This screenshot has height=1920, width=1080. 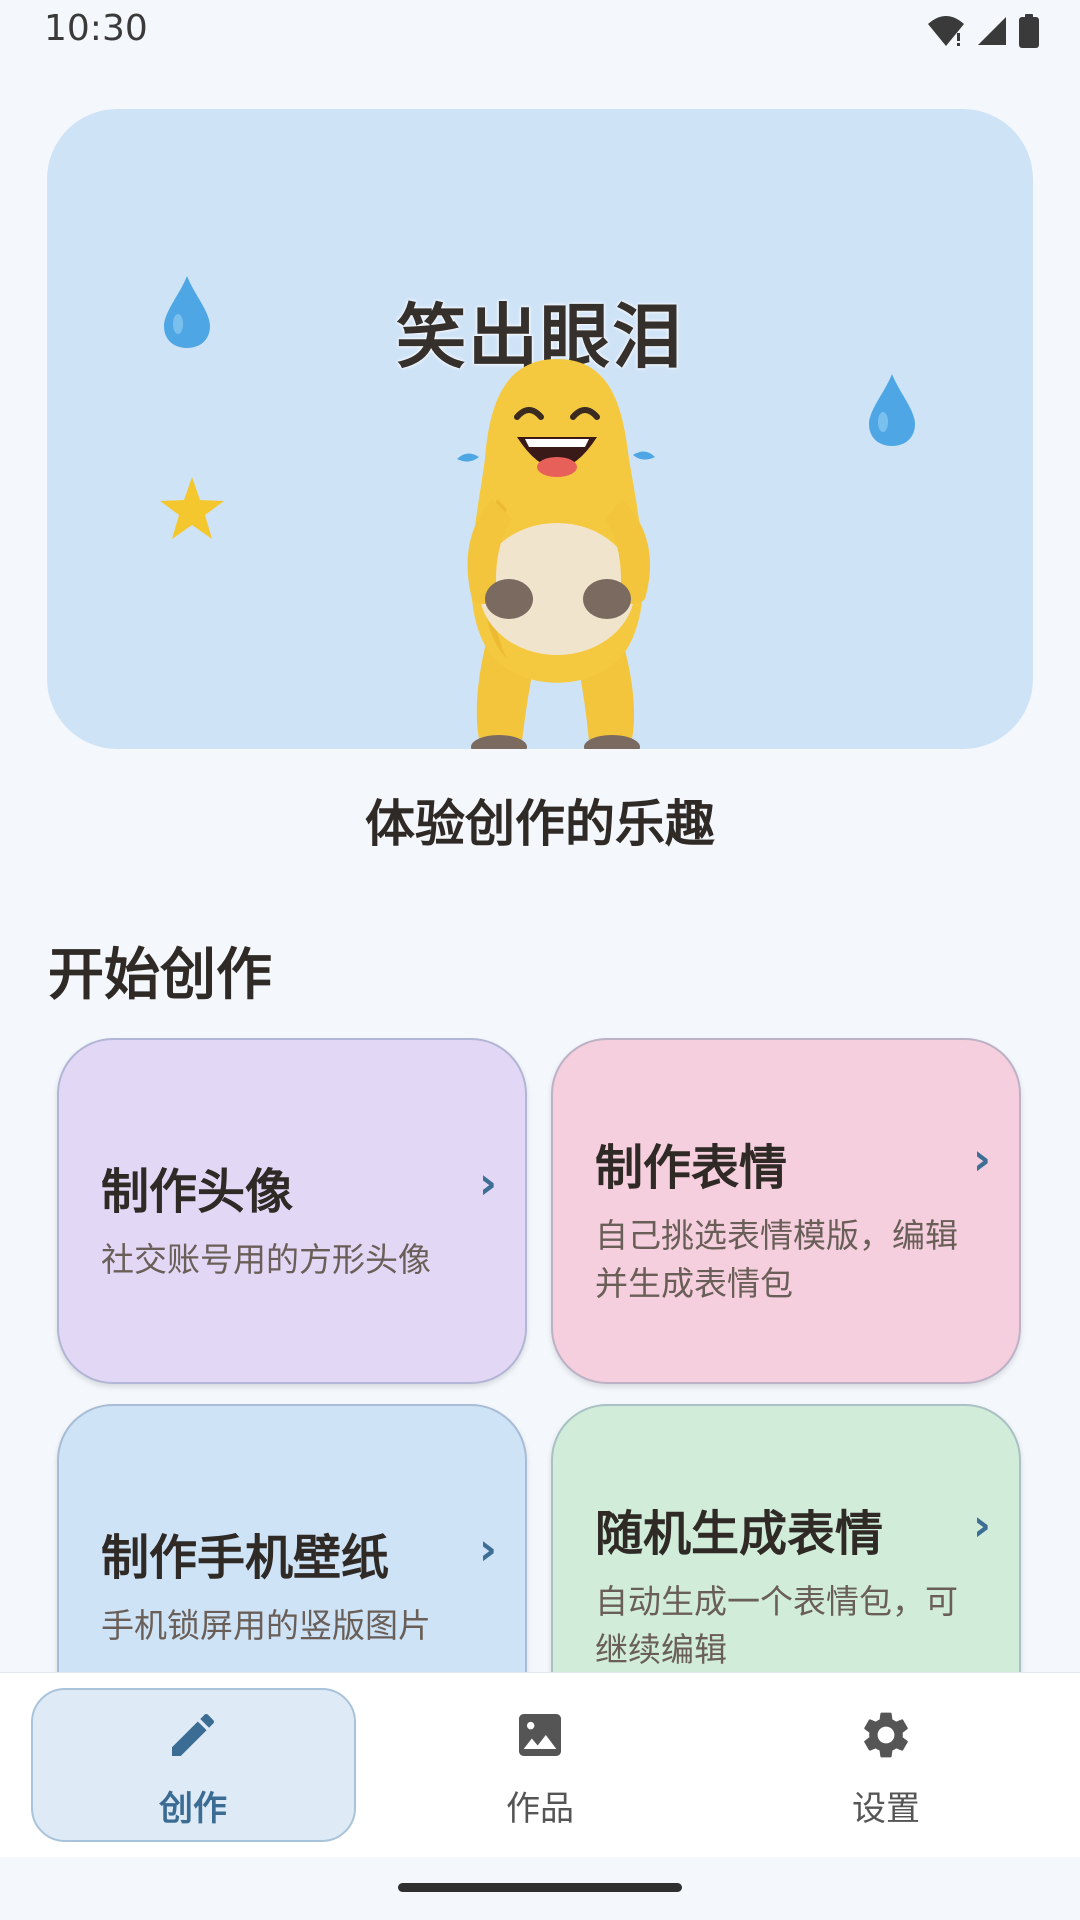 What do you see at coordinates (776, 1625) in the screenshot?
I see `card-description: 自动生成一个表情包，可继续编辑` at bounding box center [776, 1625].